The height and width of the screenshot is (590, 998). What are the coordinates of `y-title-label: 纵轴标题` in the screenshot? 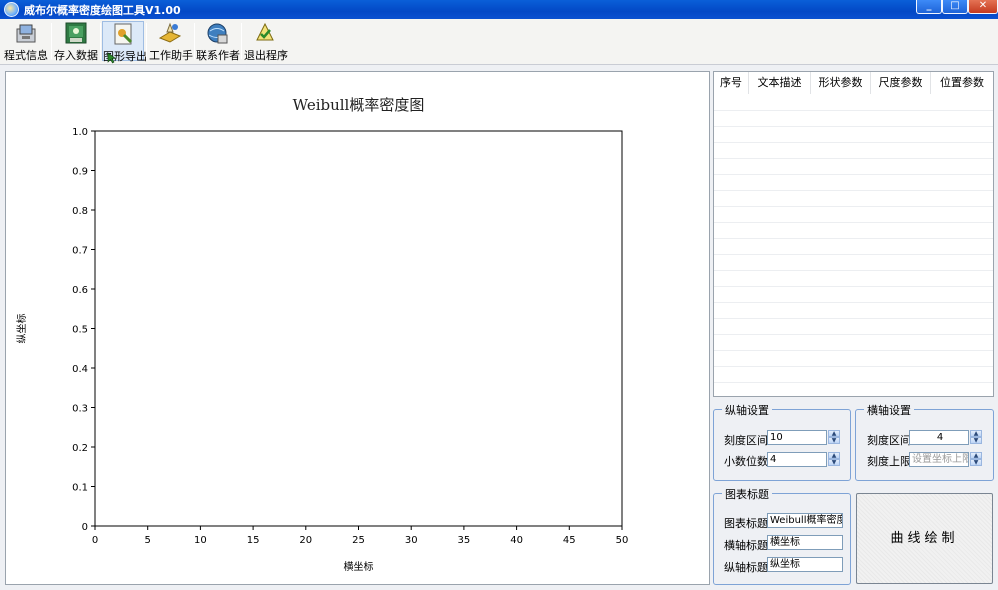 It's located at (746, 567).